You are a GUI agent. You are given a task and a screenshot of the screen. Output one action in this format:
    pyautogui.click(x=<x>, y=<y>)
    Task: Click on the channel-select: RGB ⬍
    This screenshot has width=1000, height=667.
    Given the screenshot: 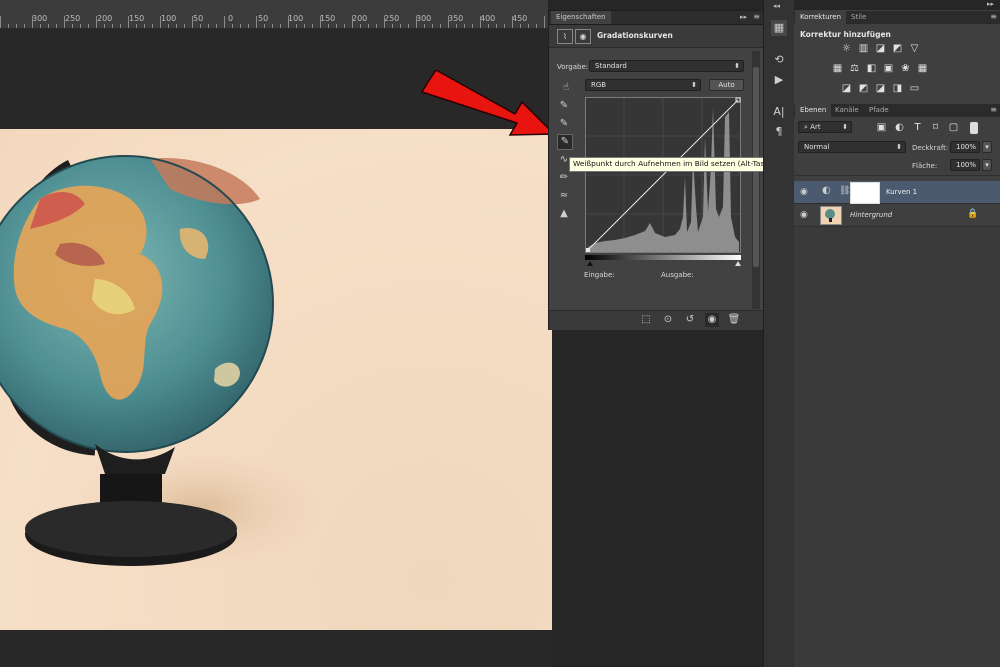 What is the action you would take?
    pyautogui.click(x=643, y=85)
    